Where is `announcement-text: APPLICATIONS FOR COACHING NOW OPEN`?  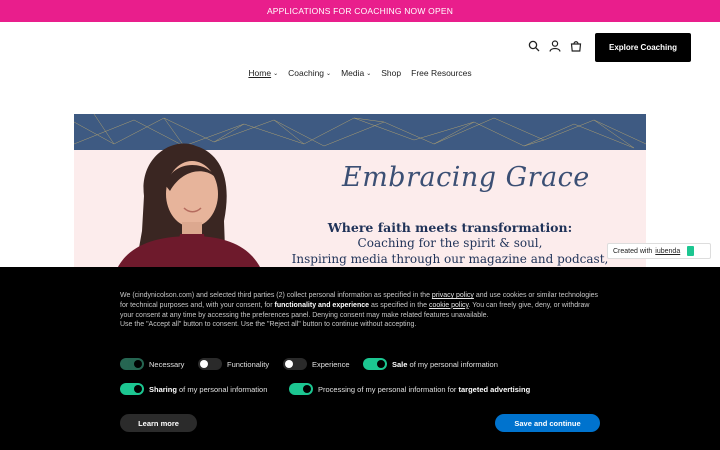 announcement-text: APPLICATIONS FOR COACHING NOW OPEN is located at coordinates (360, 11).